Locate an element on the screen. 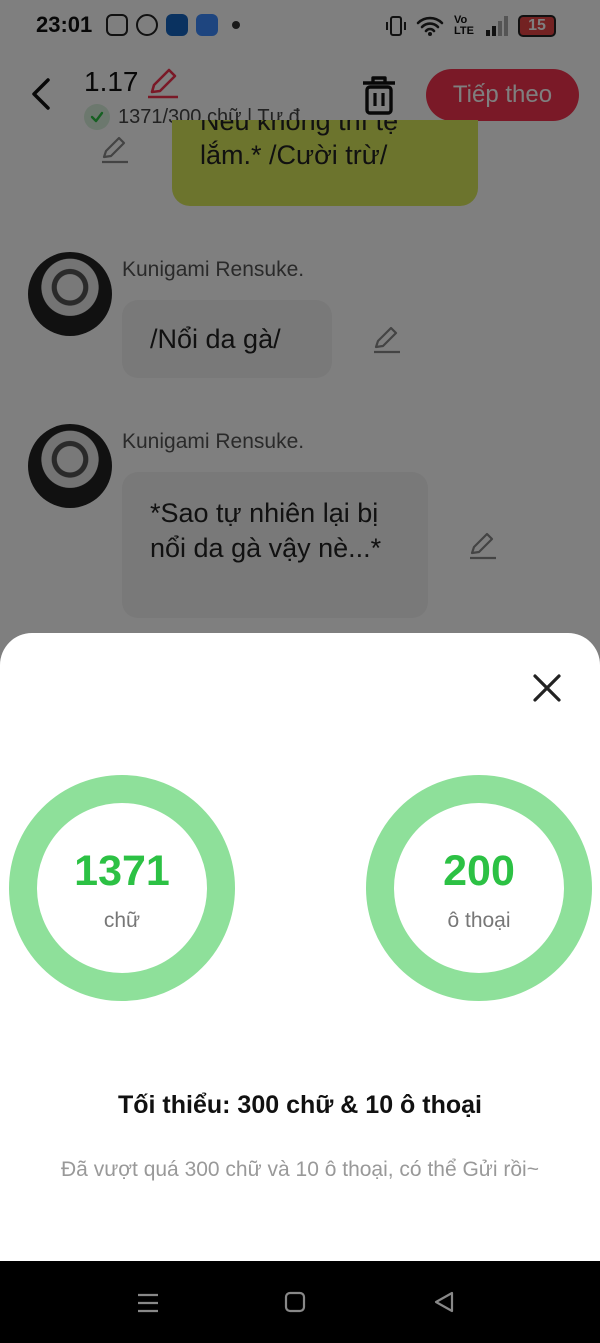 The height and width of the screenshot is (1343, 600). nav-back-icon is located at coordinates (444, 1302).